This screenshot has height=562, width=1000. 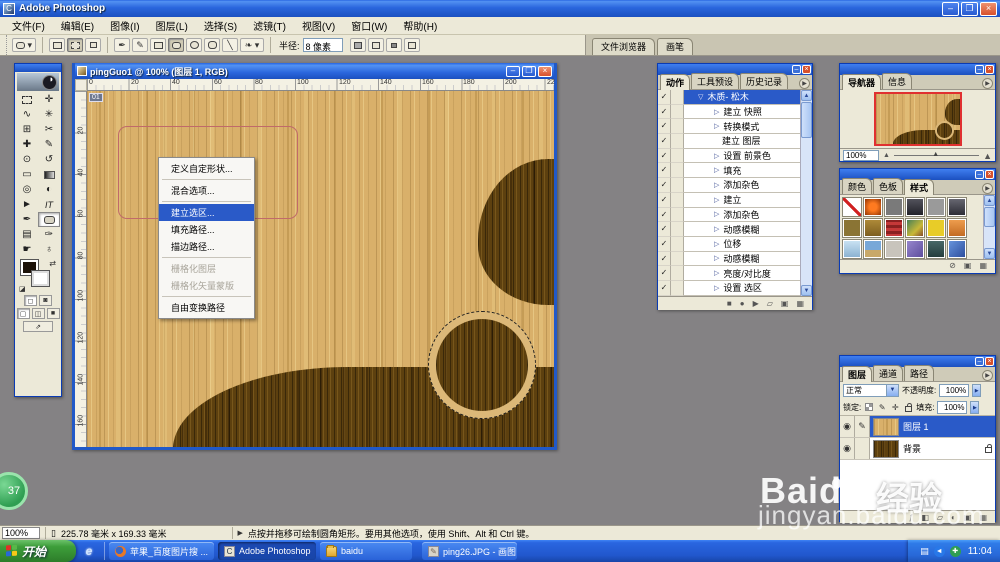 What do you see at coordinates (27, 249) in the screenshot?
I see `hand-tool: ☛` at bounding box center [27, 249].